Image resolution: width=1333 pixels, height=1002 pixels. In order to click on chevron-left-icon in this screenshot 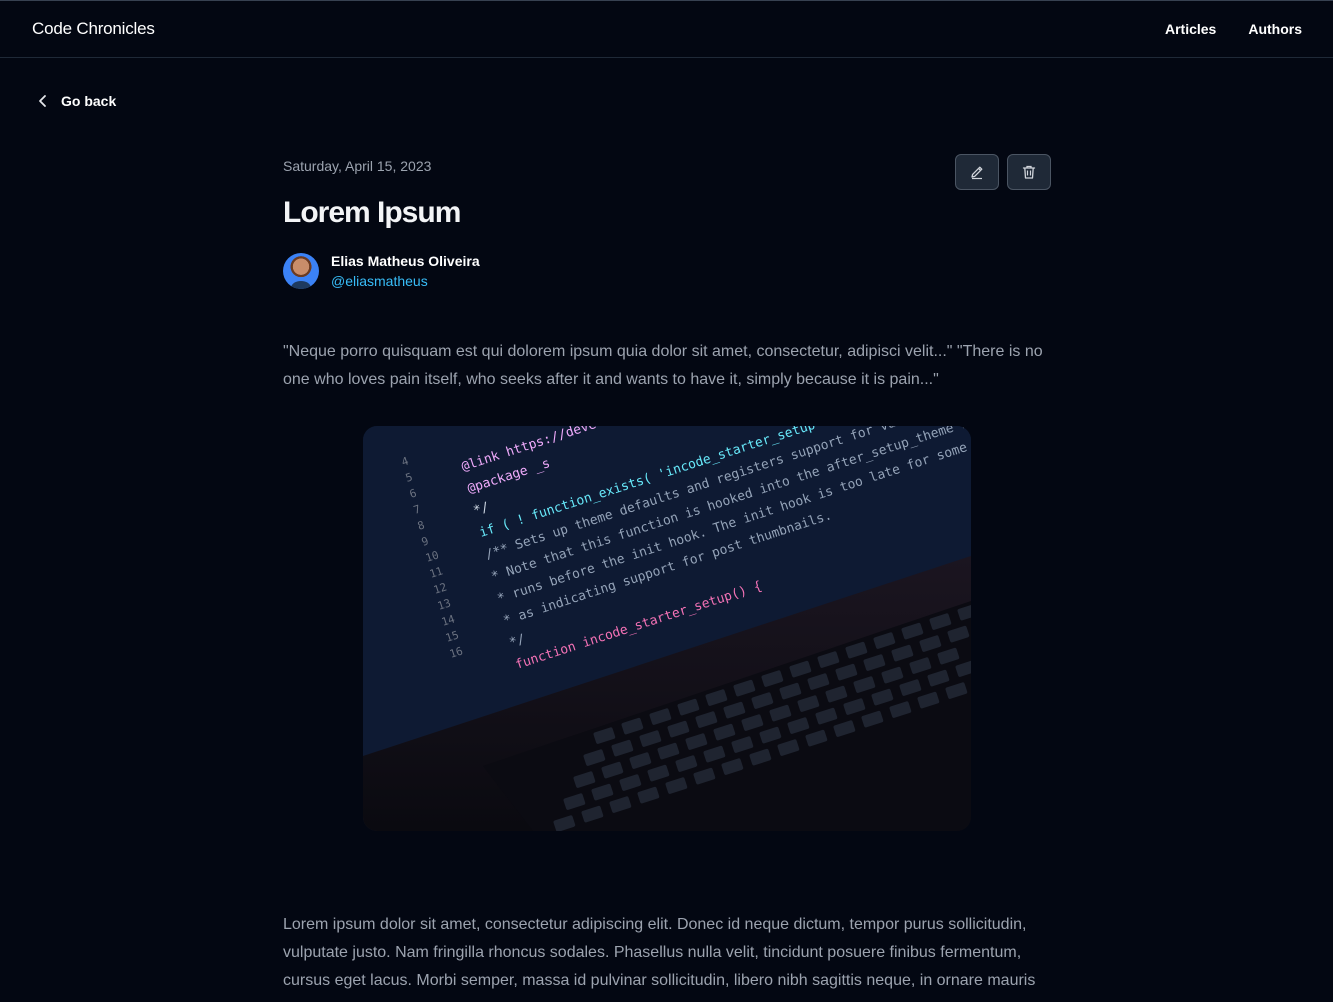, I will do `click(42, 101)`.